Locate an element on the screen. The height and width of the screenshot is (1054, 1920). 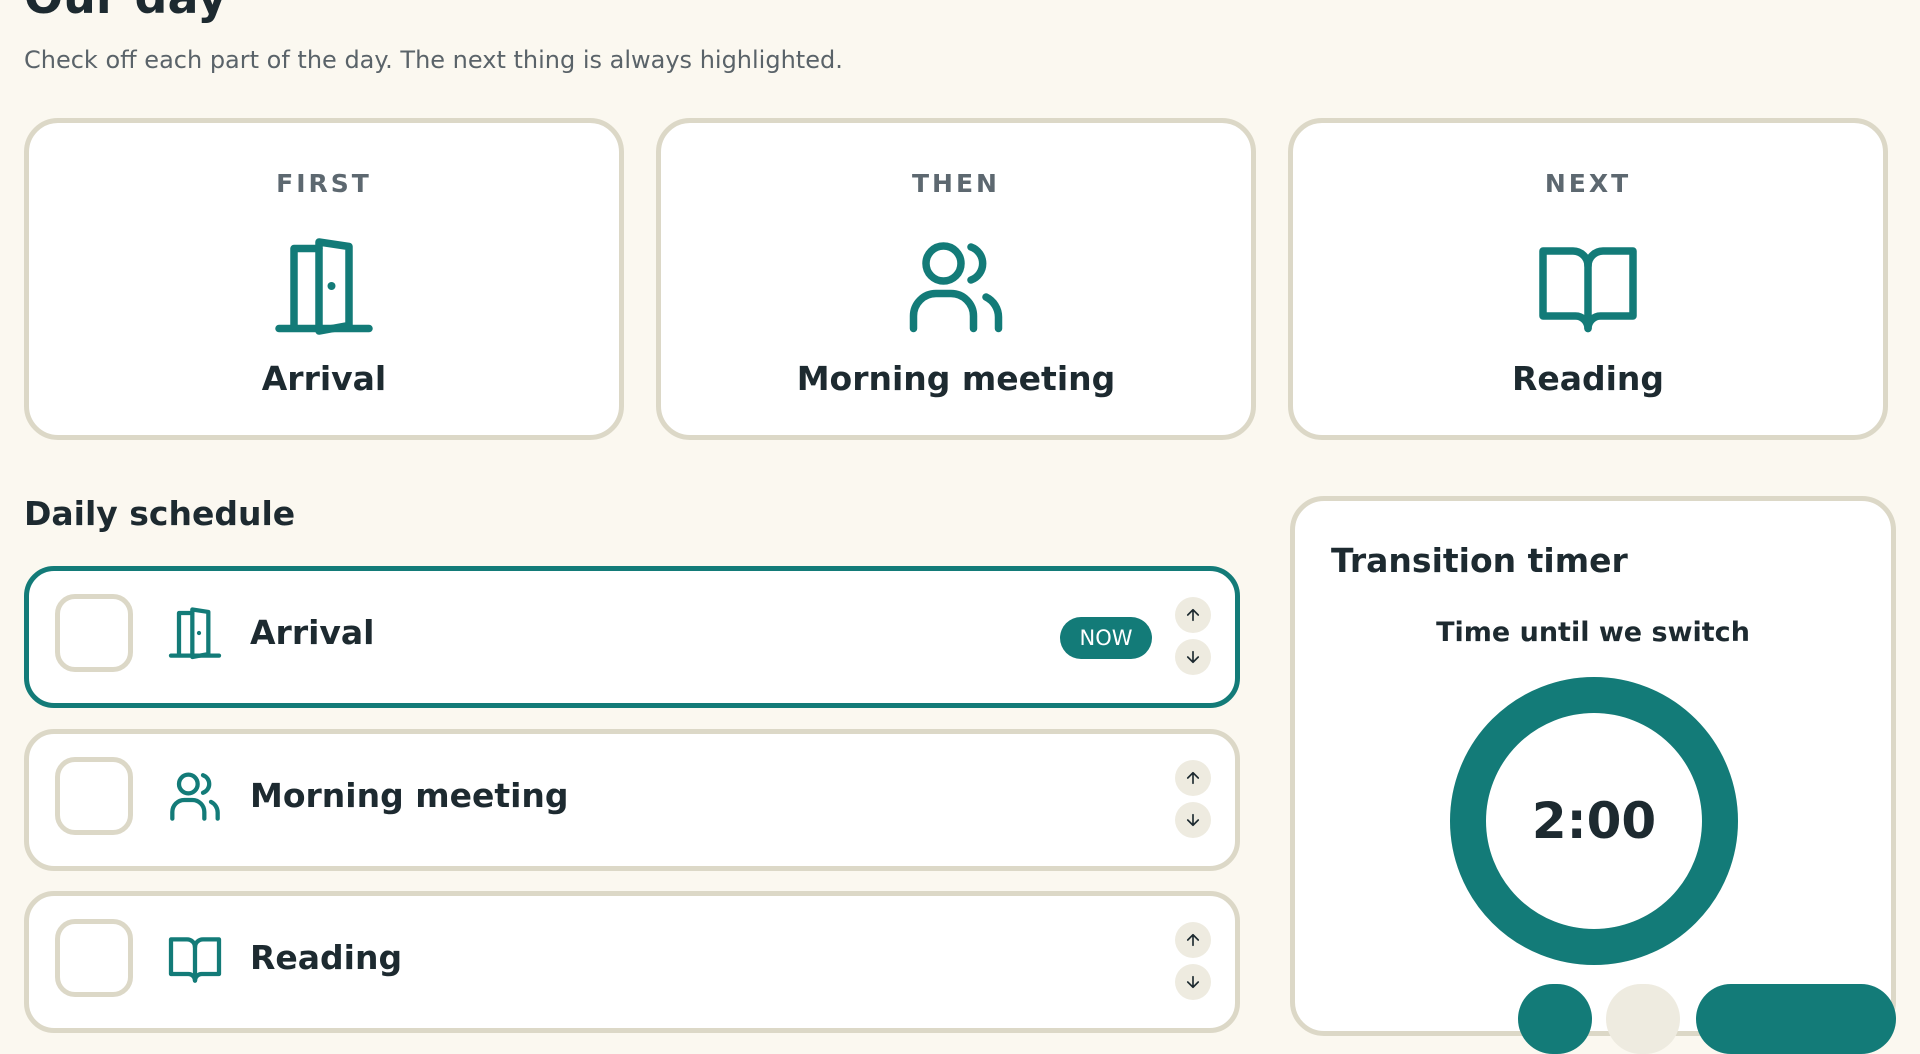
timer-display: 2:00 is located at coordinates (1594, 821).